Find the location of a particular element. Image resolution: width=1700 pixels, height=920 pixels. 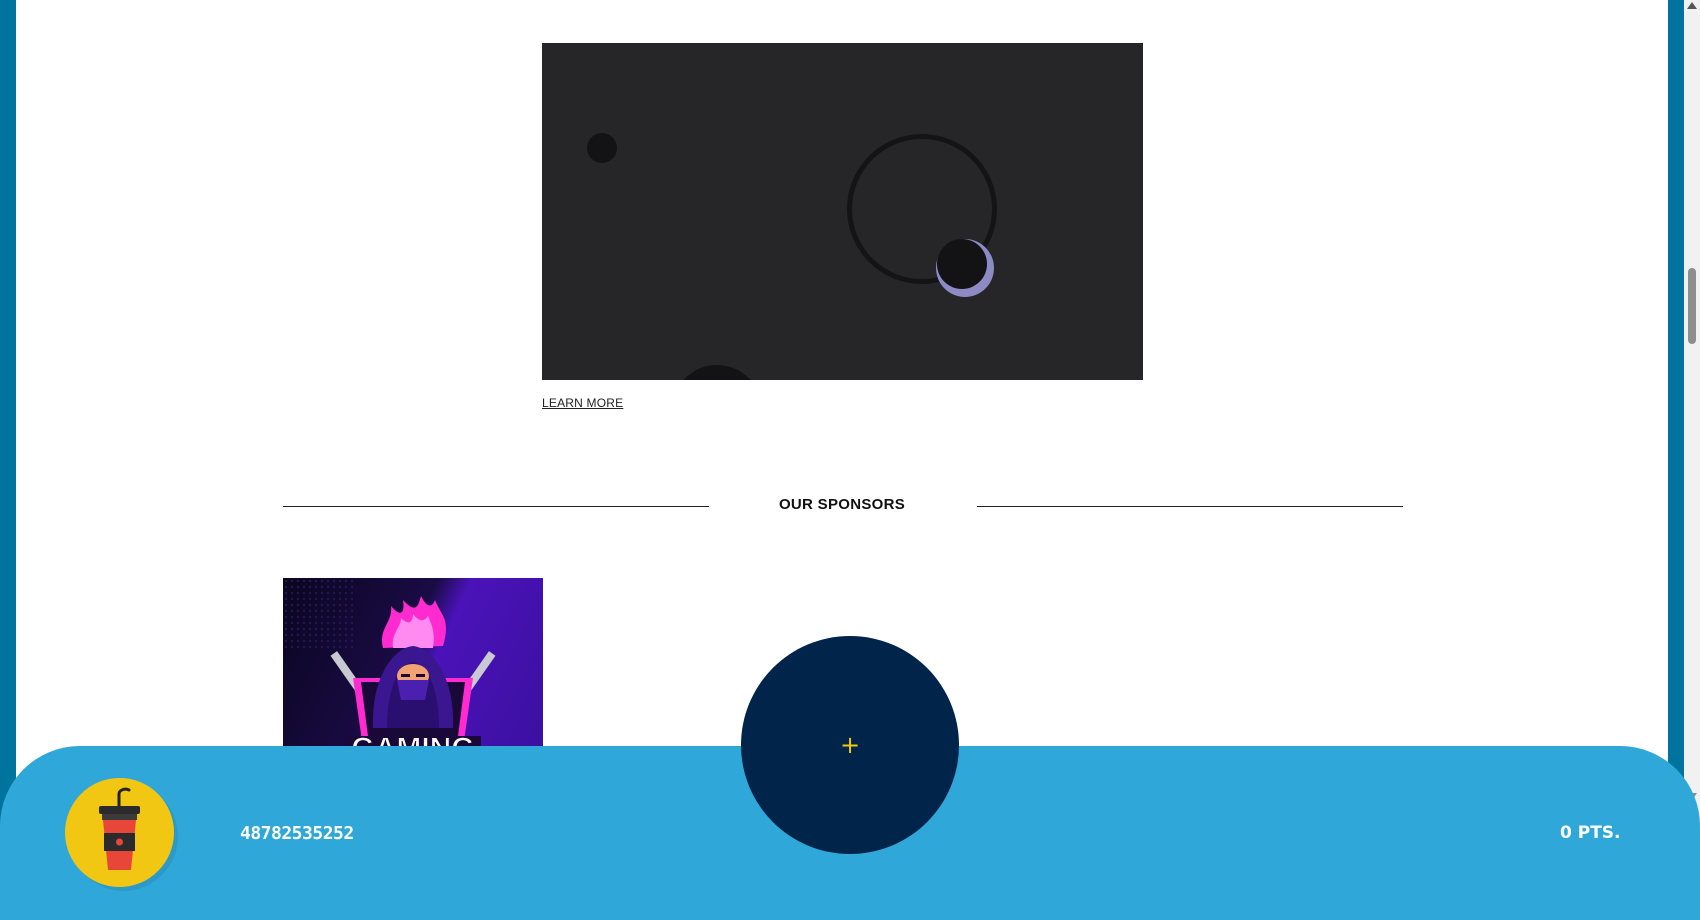

points-counter: 0 PTS. is located at coordinates (1590, 833).